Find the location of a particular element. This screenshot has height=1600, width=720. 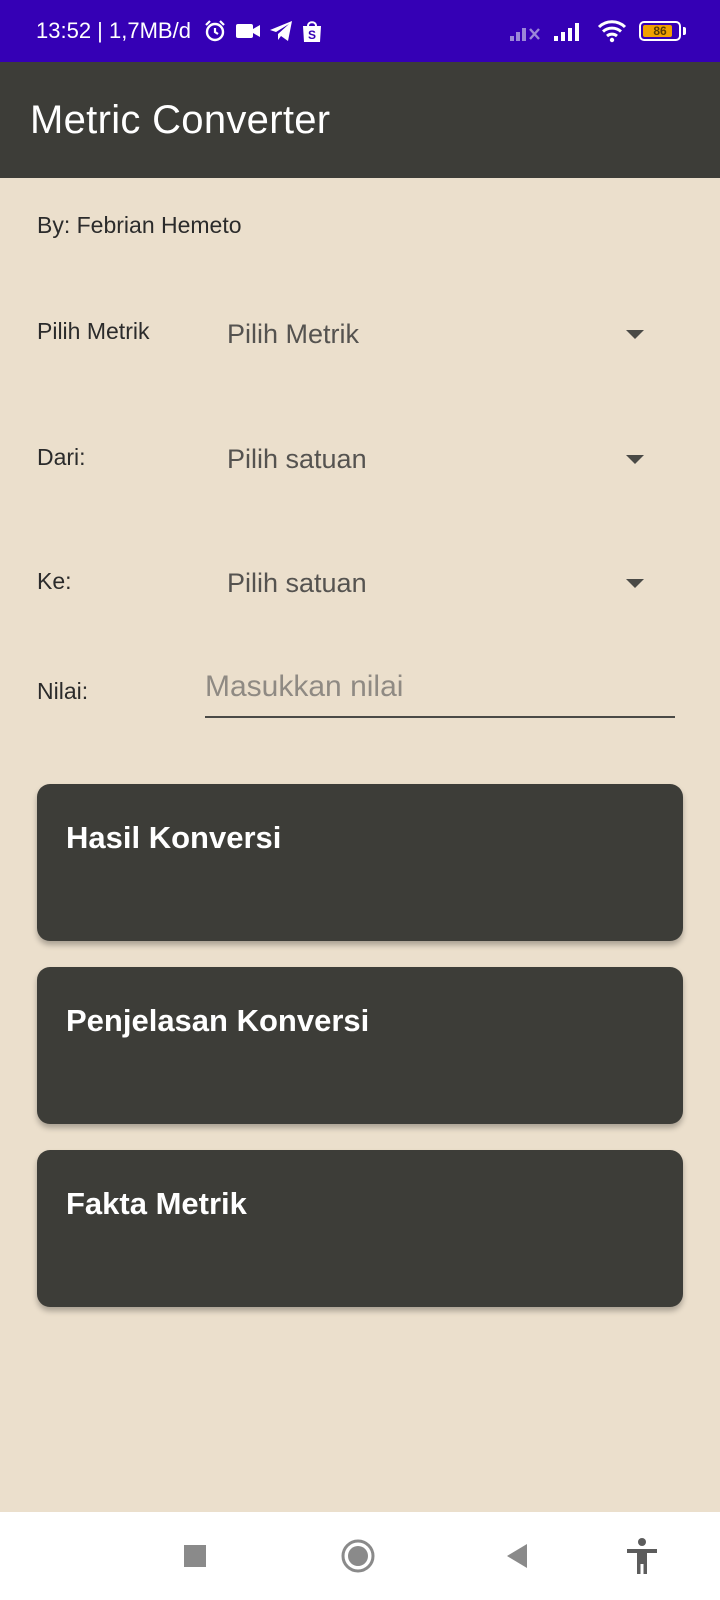

to-unit-value: Pilih satuan is located at coordinates (297, 582).